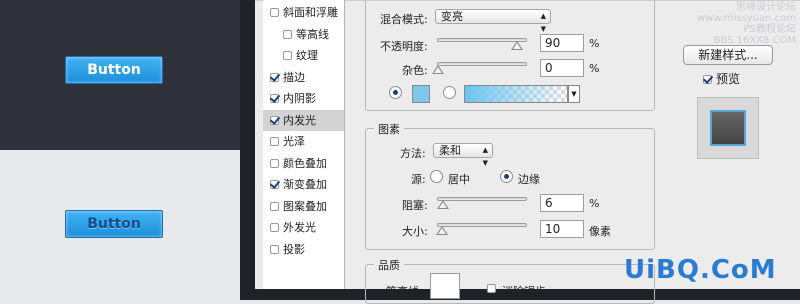 This screenshot has width=800, height=304. Describe the element at coordinates (415, 70) in the screenshot. I see `noise-label: 杂色:` at that location.